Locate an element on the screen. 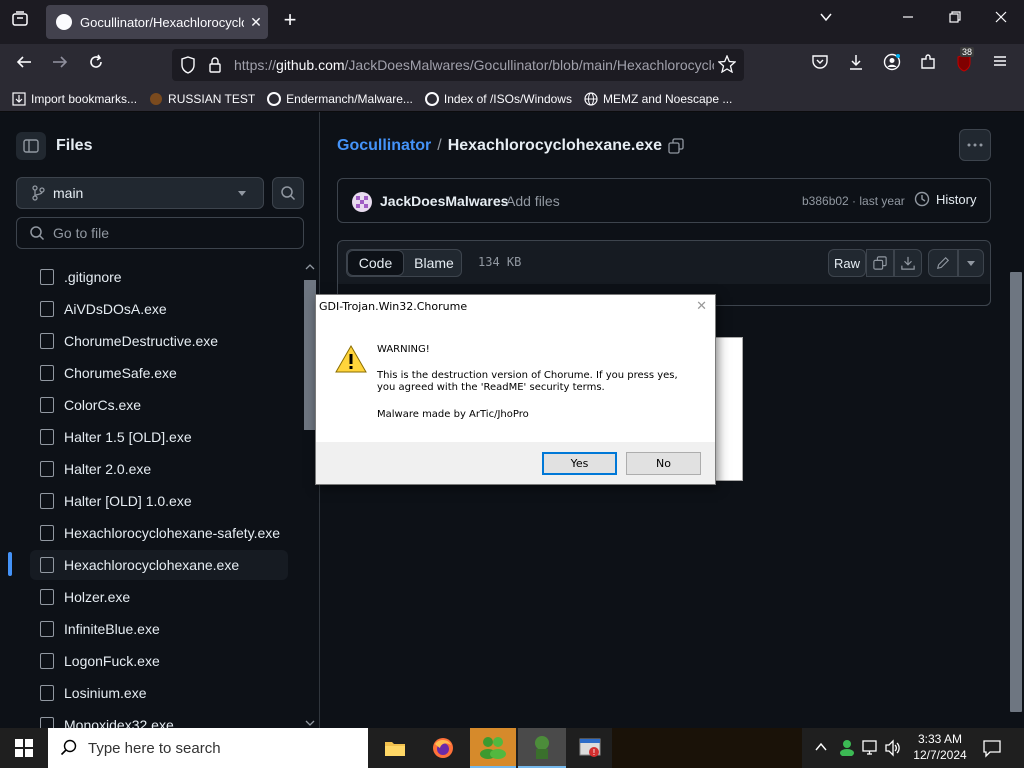  file-tree-item: Hexachlorocyclohexane-safety.exe is located at coordinates (159, 533).